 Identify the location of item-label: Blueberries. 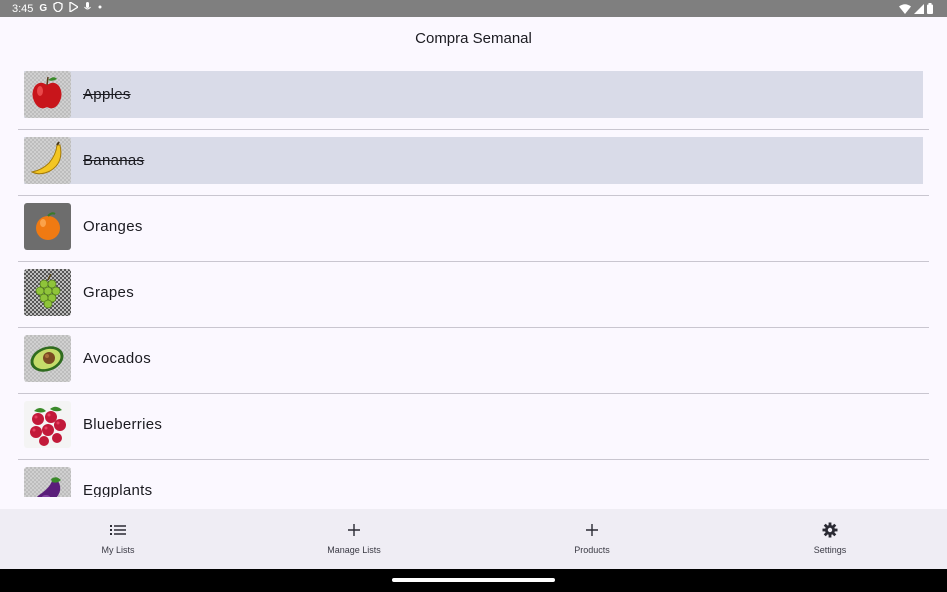
(123, 424).